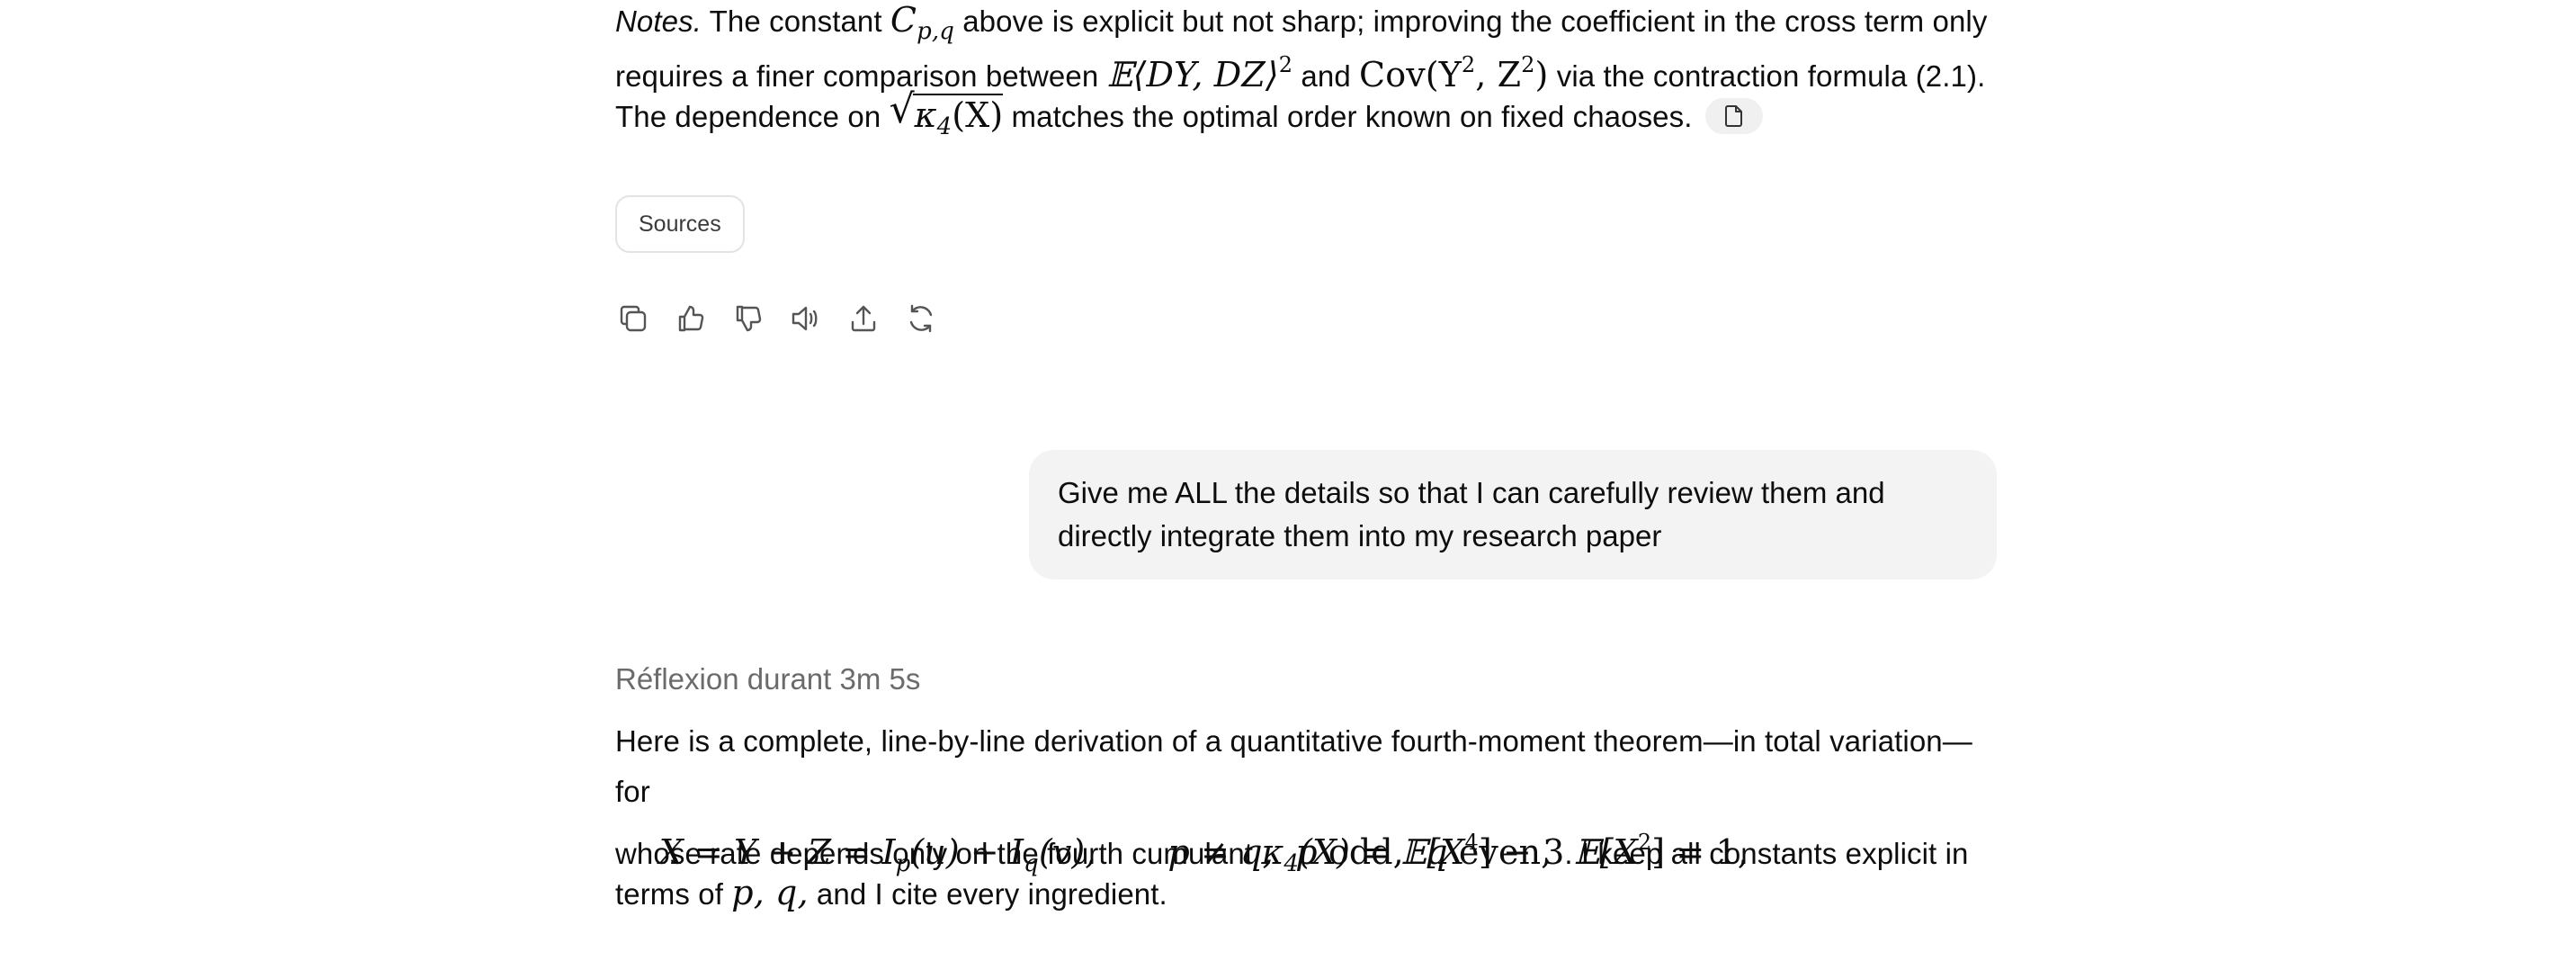  I want to click on share-button, so click(863, 319).